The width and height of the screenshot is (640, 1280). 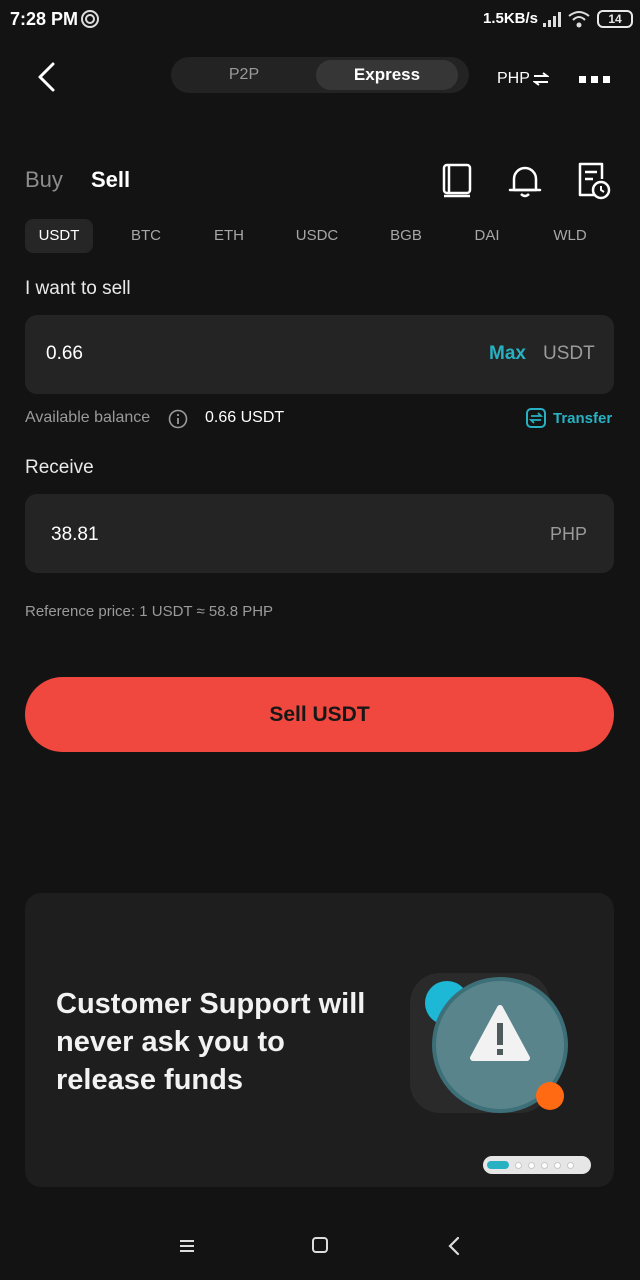 What do you see at coordinates (537, 1165) in the screenshot?
I see `carousel-indicator` at bounding box center [537, 1165].